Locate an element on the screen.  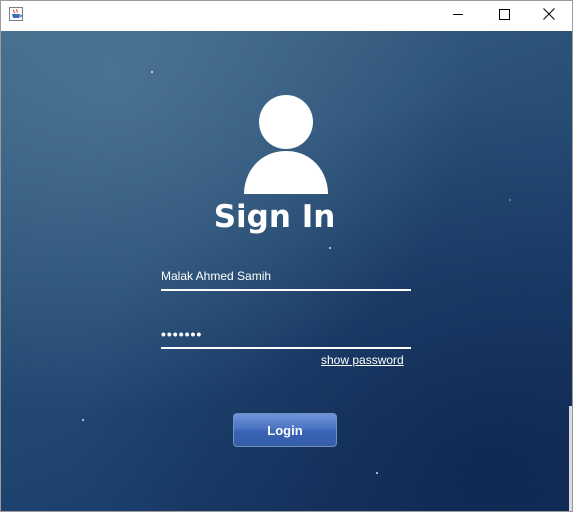
password-underline is located at coordinates (286, 348).